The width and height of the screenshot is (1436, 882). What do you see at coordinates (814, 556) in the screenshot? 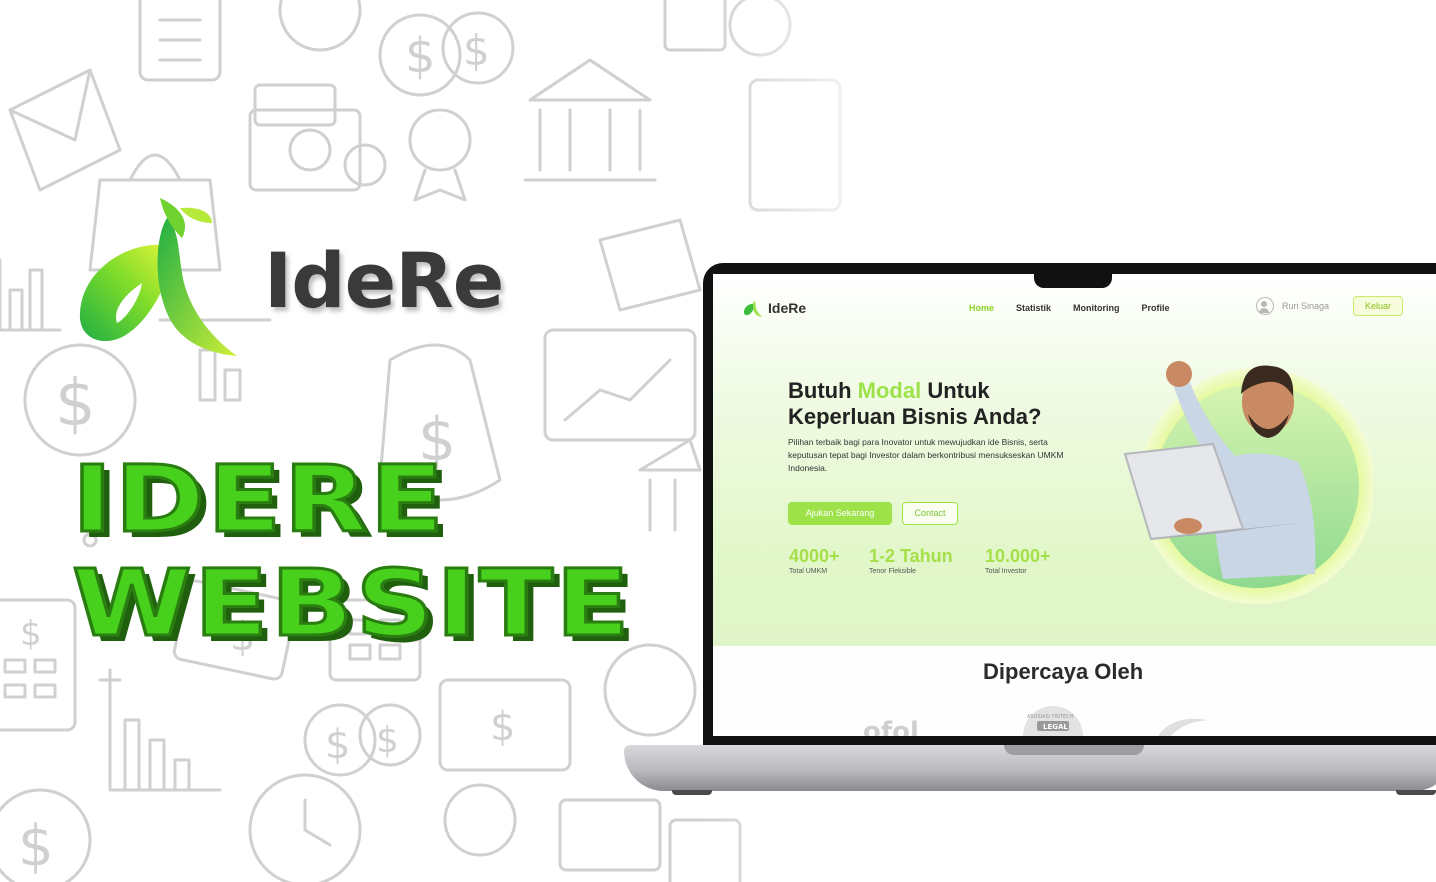
I see `stat-value: 4000+` at bounding box center [814, 556].